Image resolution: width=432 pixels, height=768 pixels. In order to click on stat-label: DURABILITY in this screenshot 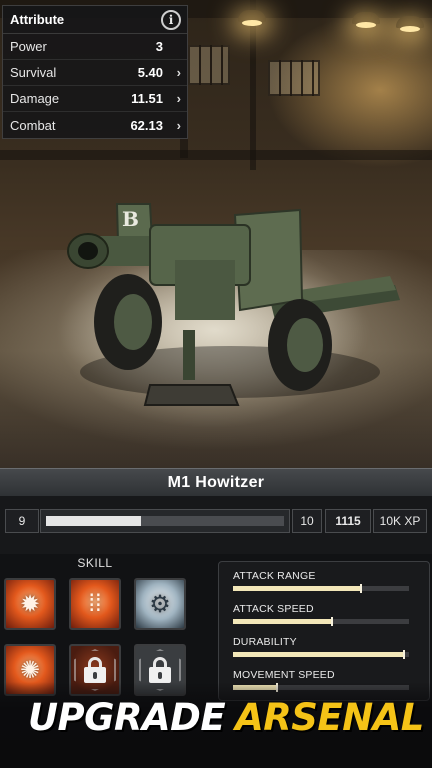, I will do `click(265, 642)`.